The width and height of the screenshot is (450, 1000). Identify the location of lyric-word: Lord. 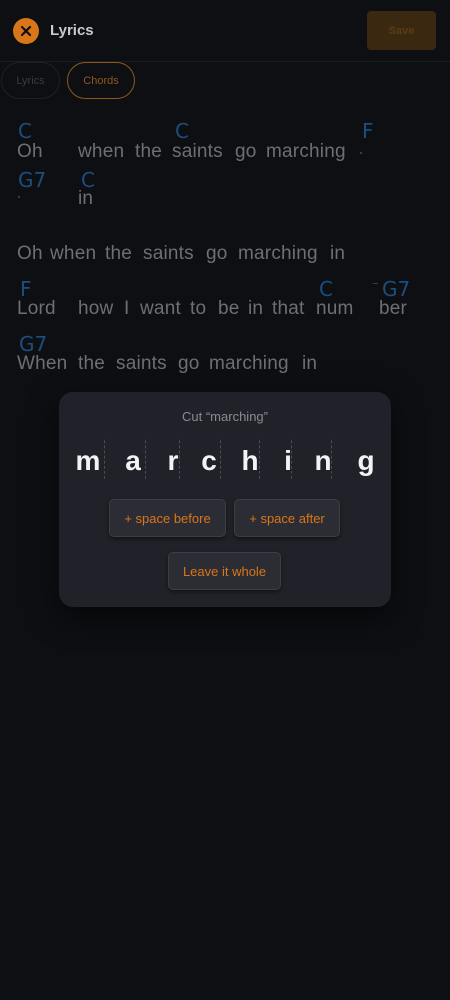
(36, 309).